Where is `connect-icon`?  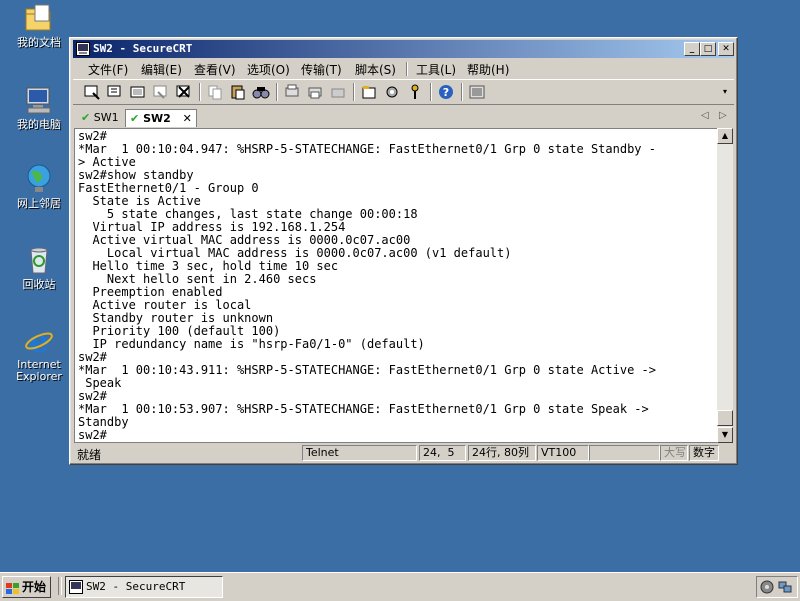
connect-icon is located at coordinates (92, 92).